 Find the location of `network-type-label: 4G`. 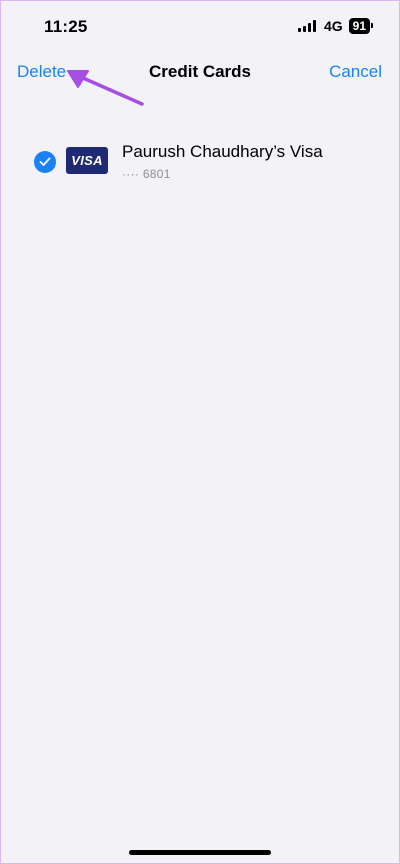

network-type-label: 4G is located at coordinates (333, 26).